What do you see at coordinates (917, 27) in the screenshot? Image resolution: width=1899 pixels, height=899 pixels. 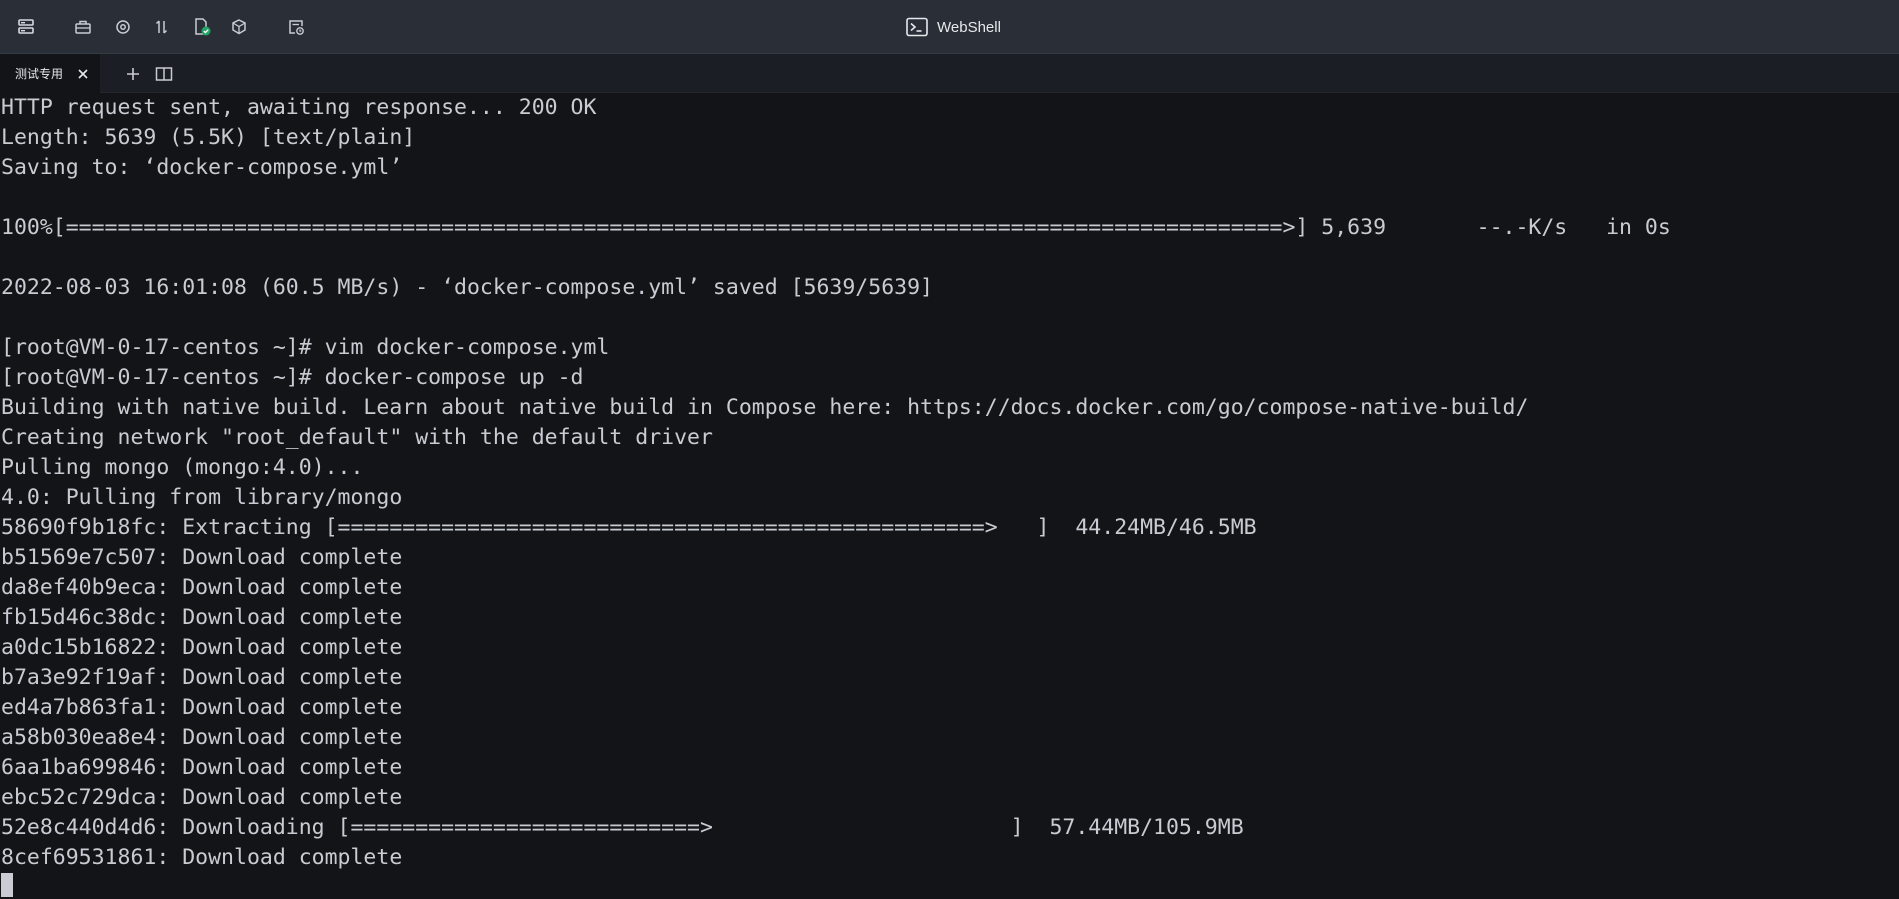 I see `terminal-icon` at bounding box center [917, 27].